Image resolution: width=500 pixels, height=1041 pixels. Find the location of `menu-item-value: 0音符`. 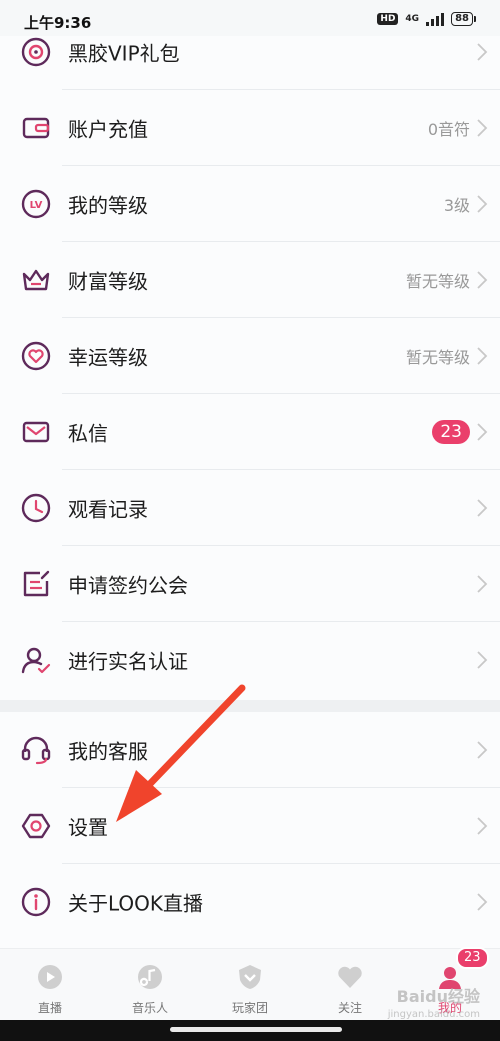

menu-item-value: 0音符 is located at coordinates (448, 129).